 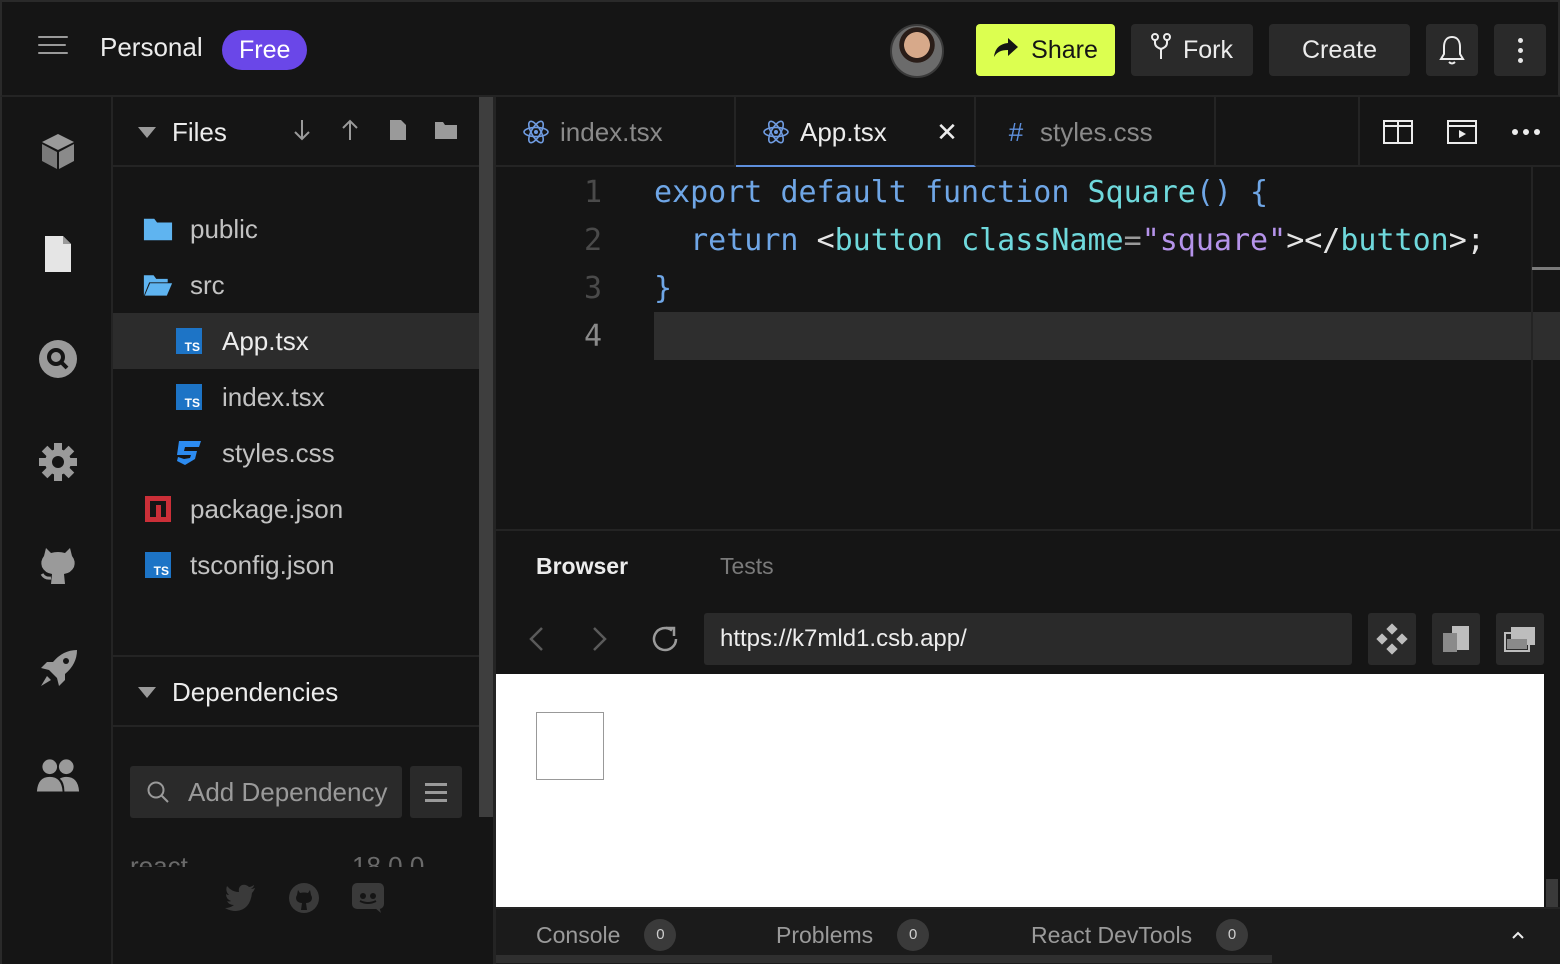 What do you see at coordinates (1466, 240) in the screenshot?
I see `code-token: >;` at bounding box center [1466, 240].